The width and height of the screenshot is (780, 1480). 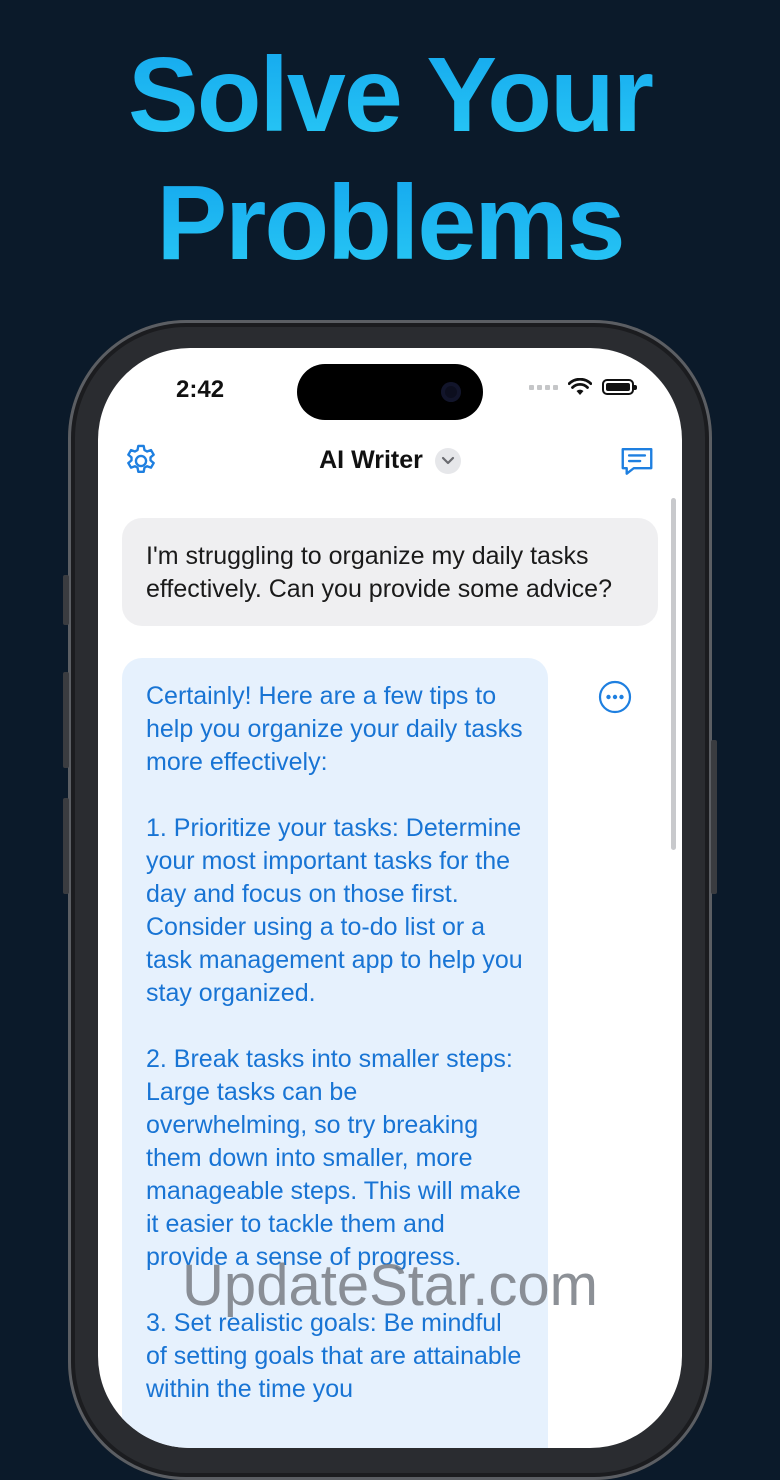 I want to click on phone-volume-up, so click(x=66, y=720).